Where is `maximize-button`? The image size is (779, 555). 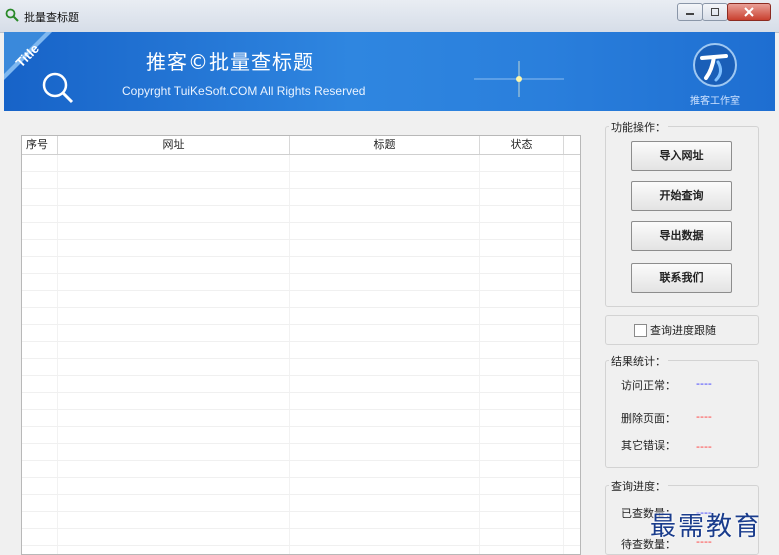
maximize-button is located at coordinates (715, 12).